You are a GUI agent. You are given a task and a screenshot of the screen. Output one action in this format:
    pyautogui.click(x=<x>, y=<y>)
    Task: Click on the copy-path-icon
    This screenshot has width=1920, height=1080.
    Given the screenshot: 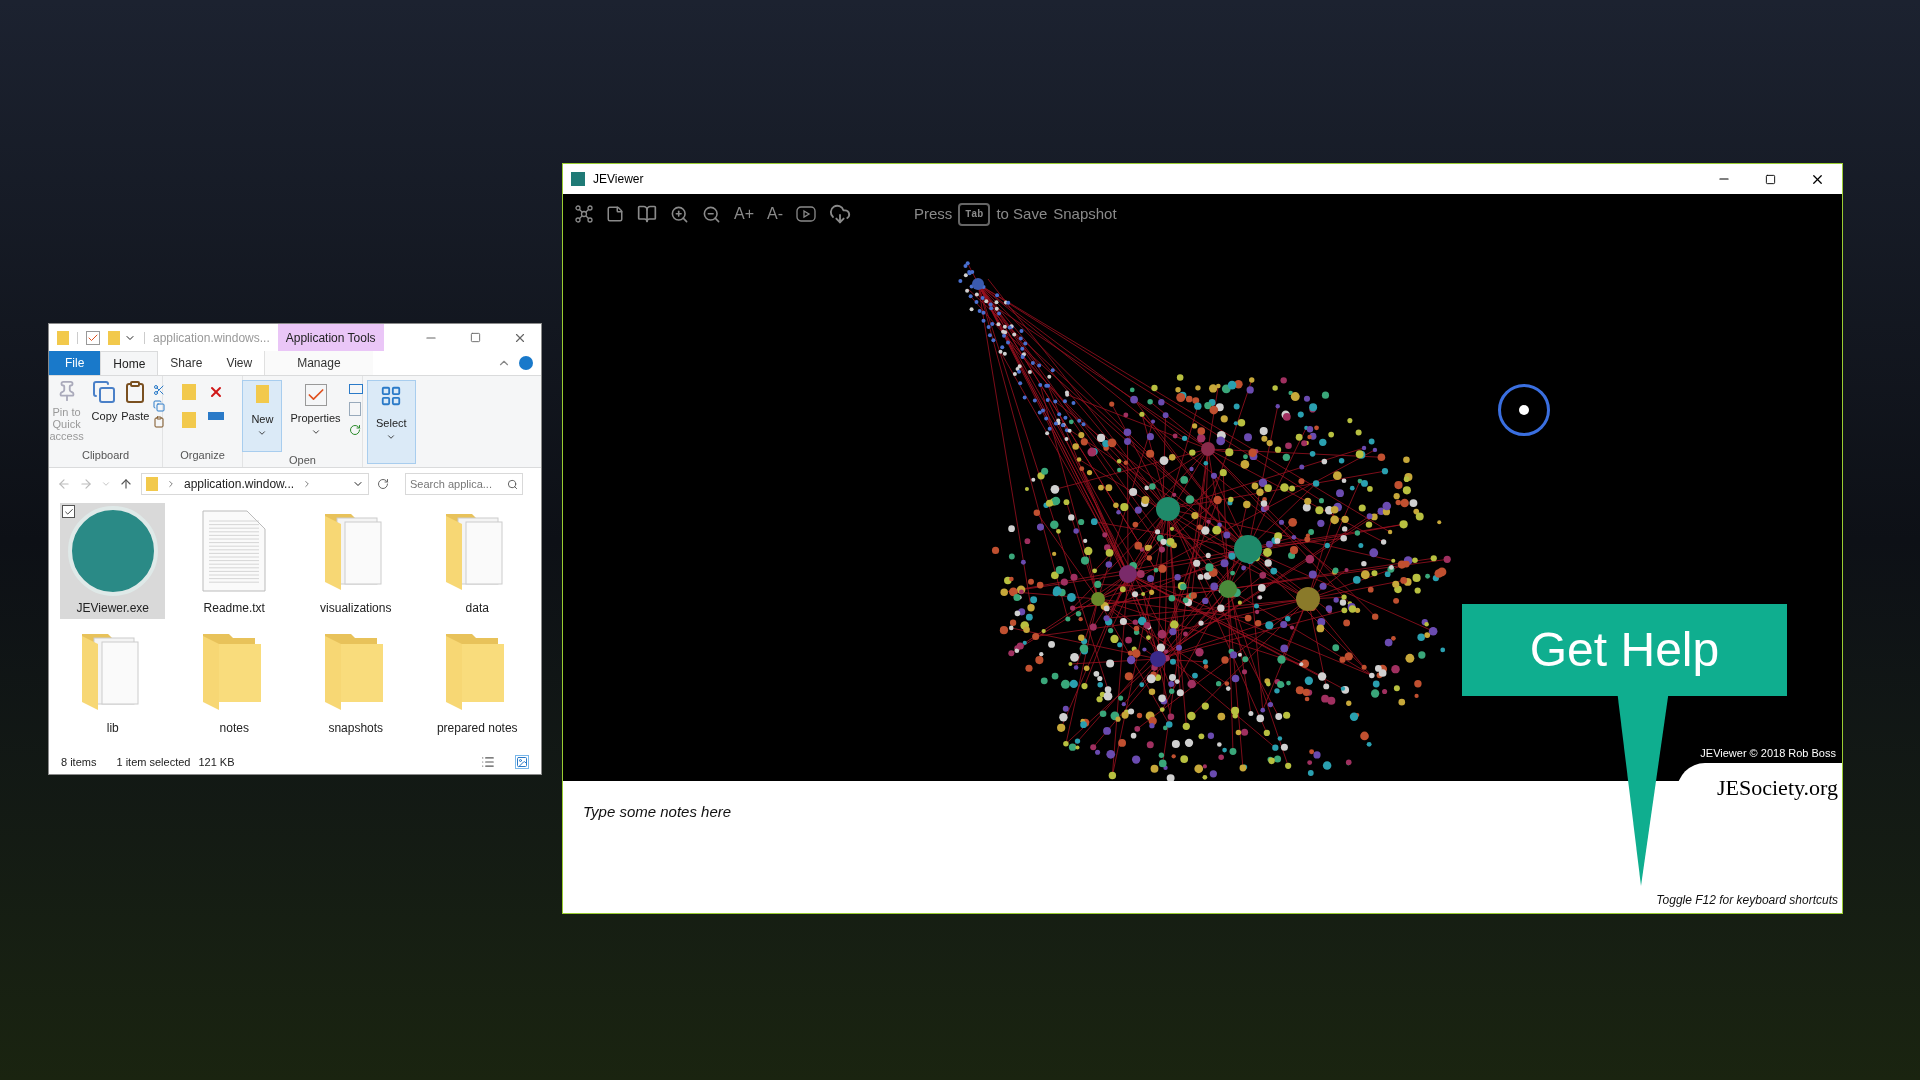 What is the action you would take?
    pyautogui.click(x=159, y=406)
    